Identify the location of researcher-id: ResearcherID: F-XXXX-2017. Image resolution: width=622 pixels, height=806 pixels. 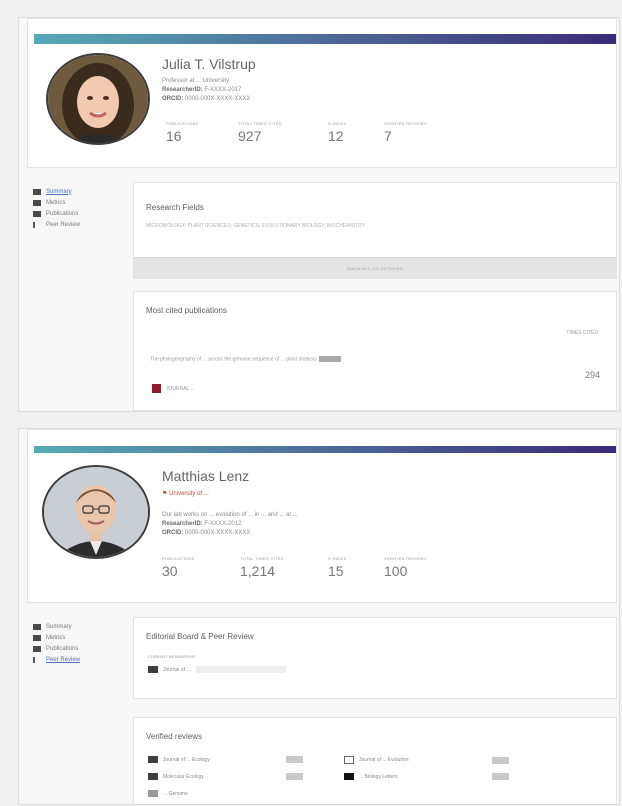
(201, 90).